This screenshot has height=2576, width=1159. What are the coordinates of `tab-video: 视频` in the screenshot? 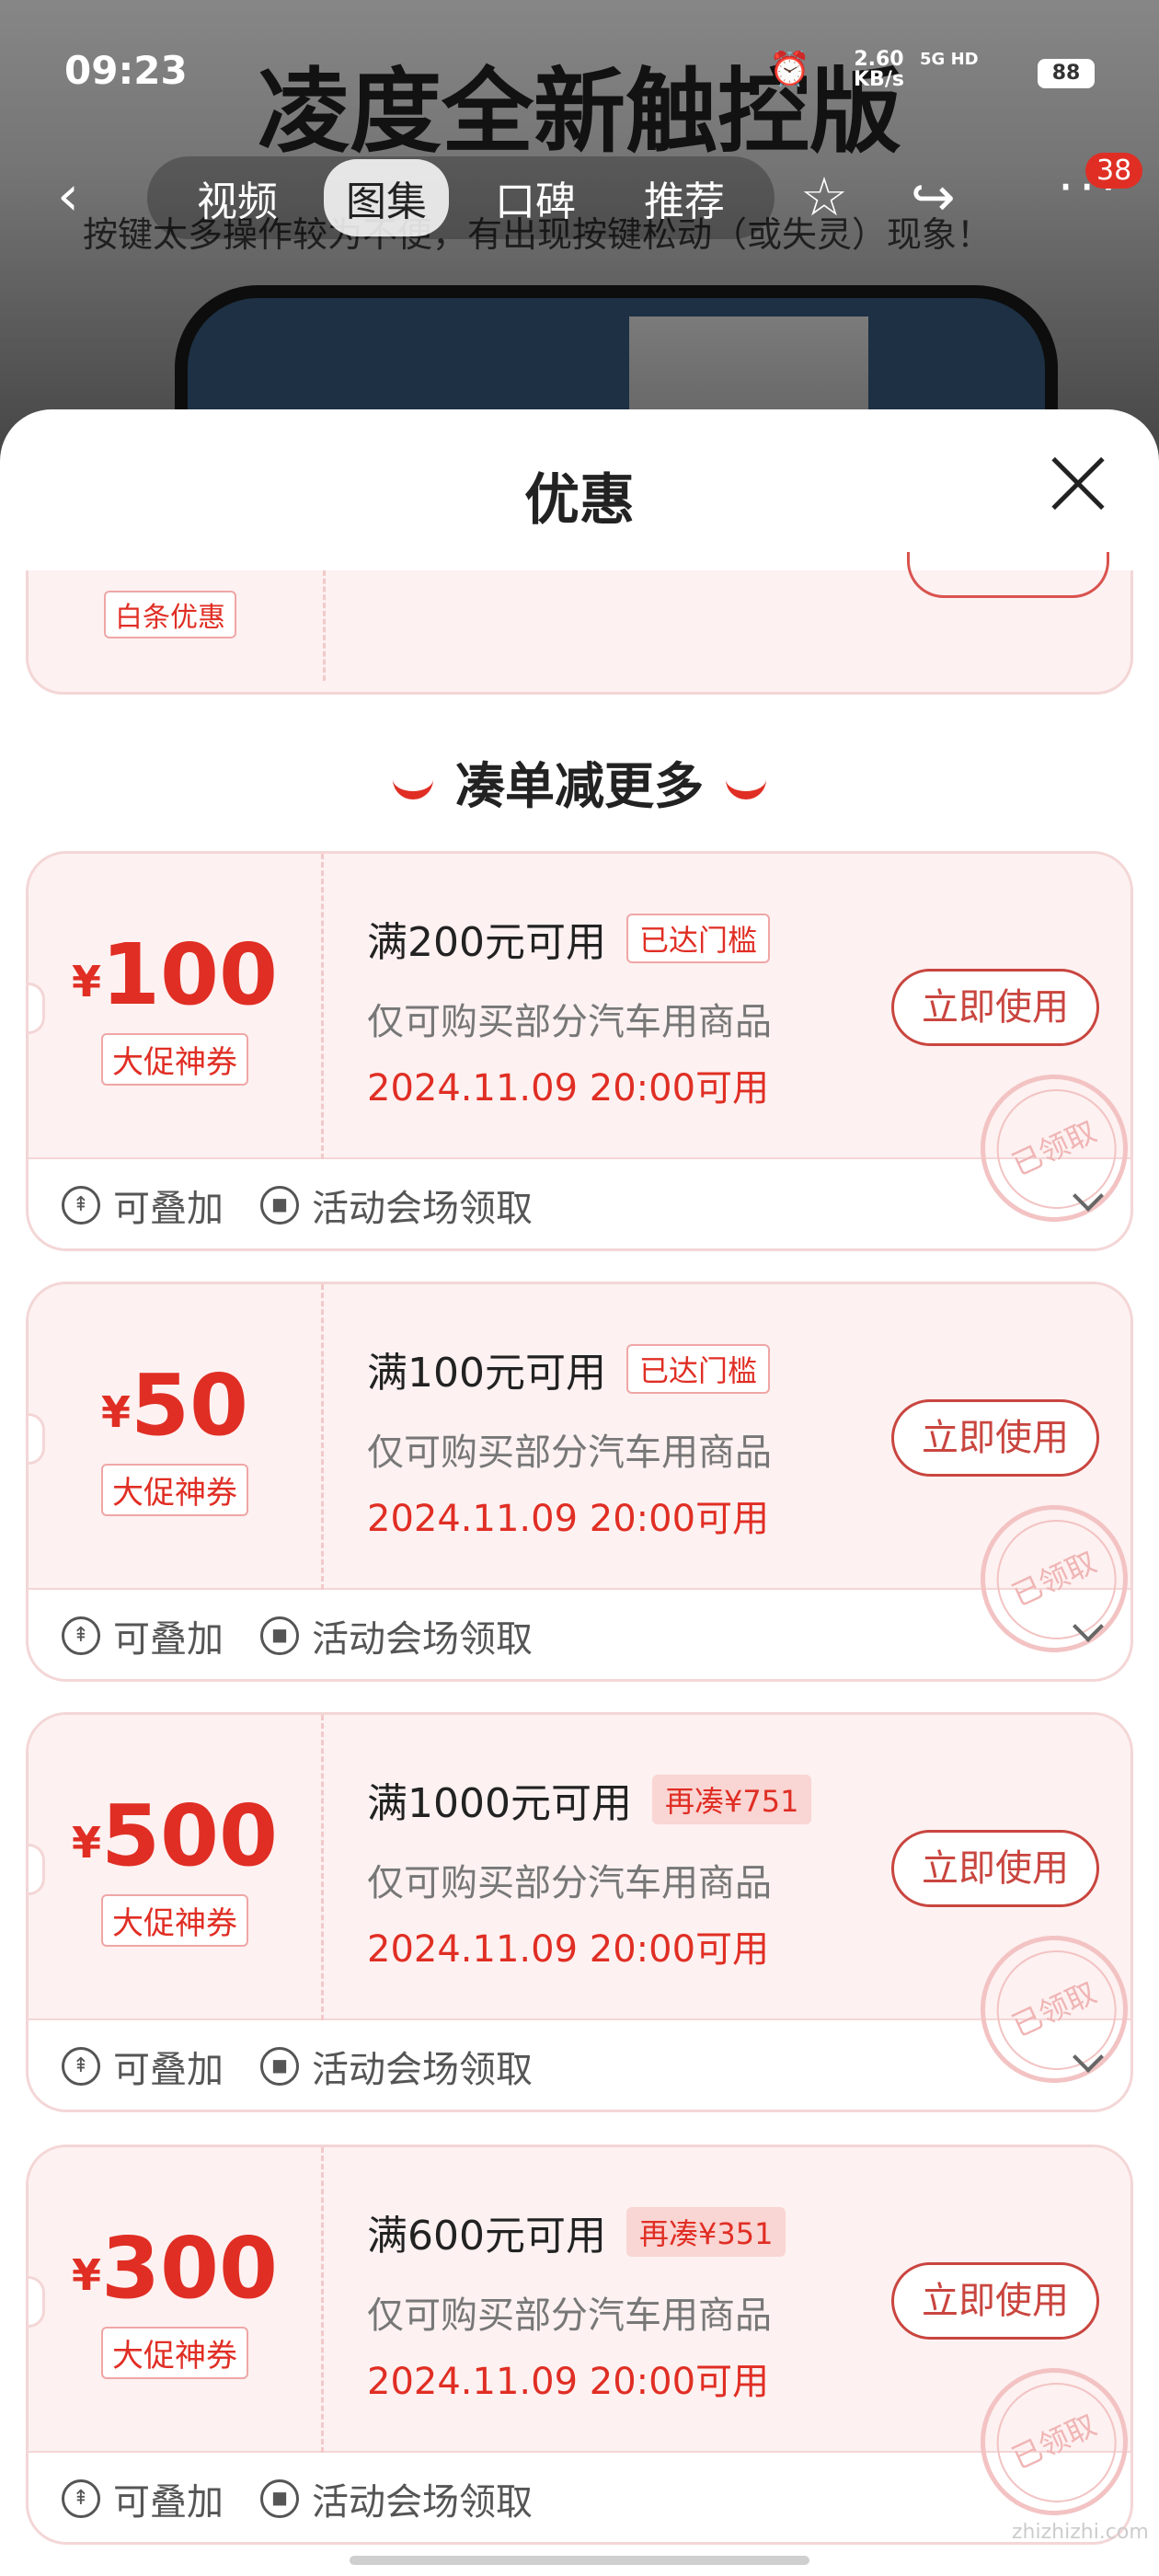 It's located at (237, 197).